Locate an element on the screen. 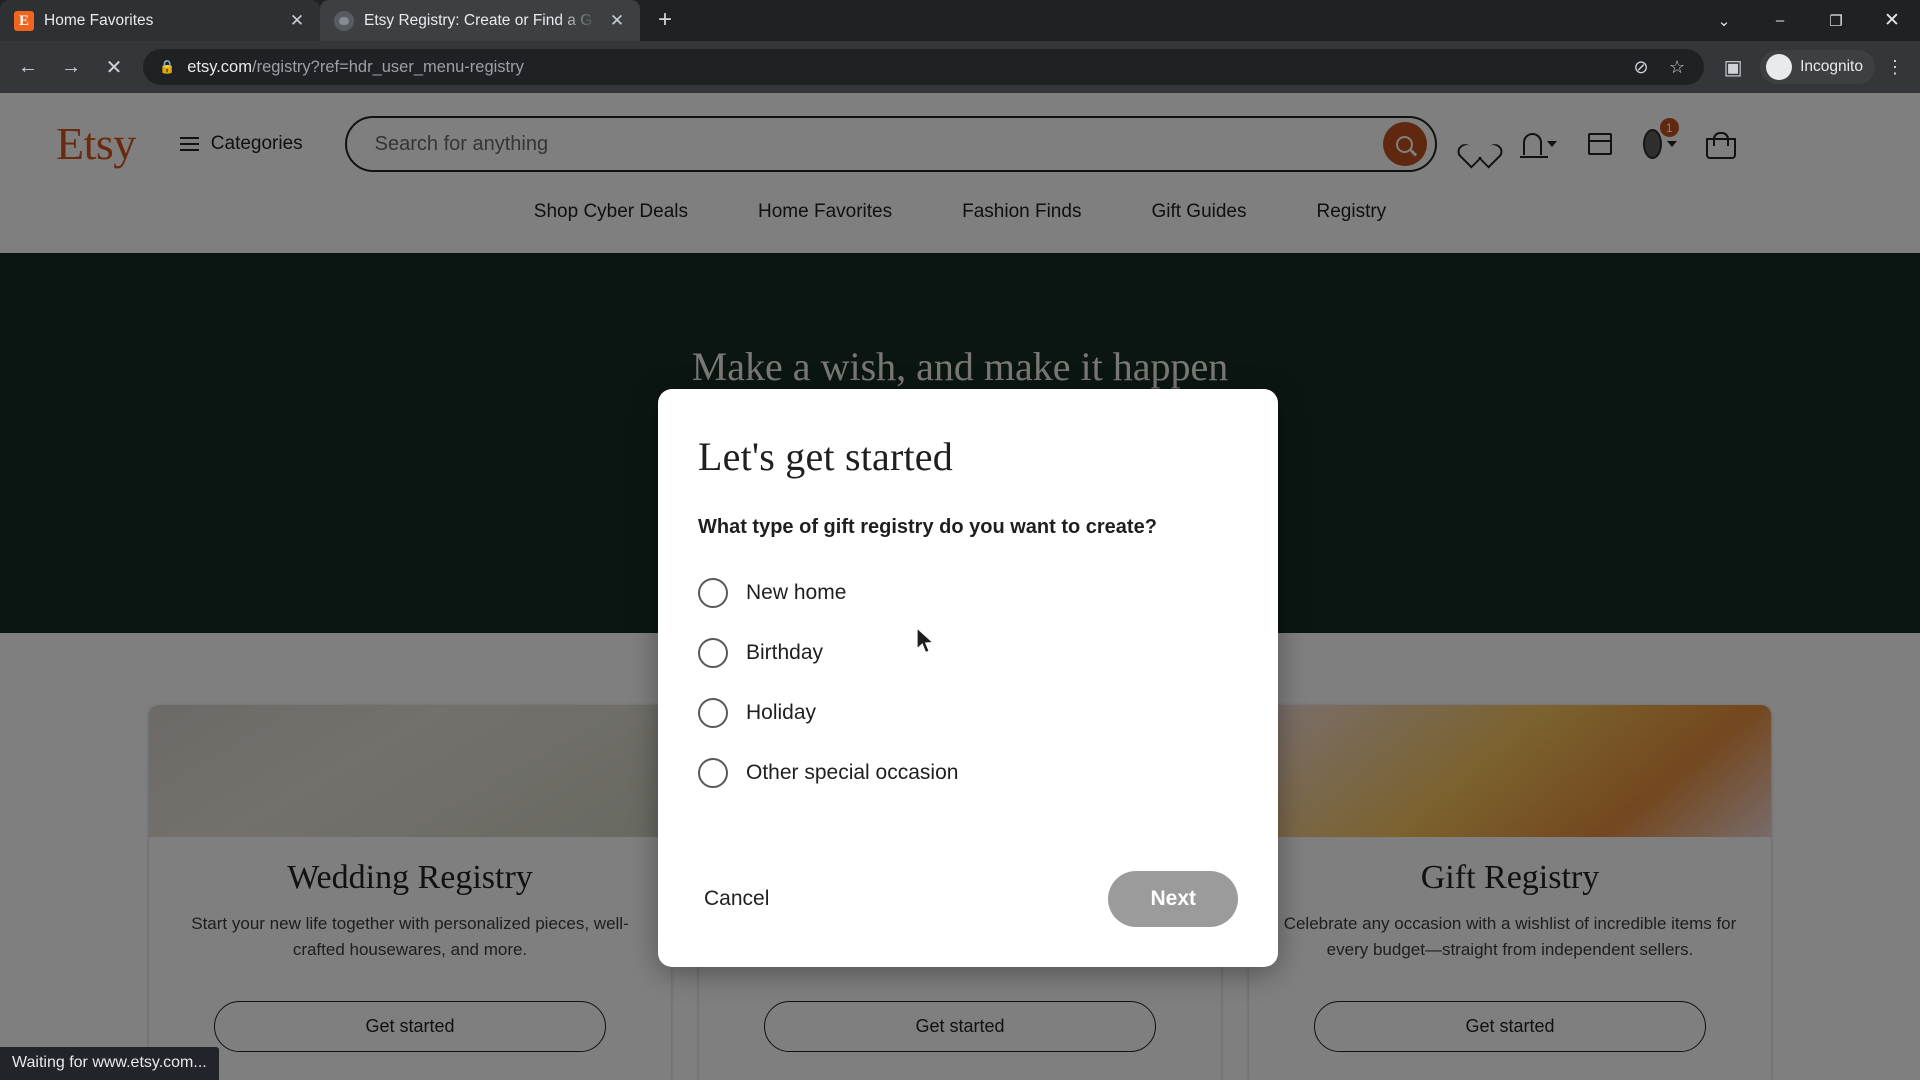 The width and height of the screenshot is (1920, 1080). maximize-button: ❐ is located at coordinates (1836, 20).